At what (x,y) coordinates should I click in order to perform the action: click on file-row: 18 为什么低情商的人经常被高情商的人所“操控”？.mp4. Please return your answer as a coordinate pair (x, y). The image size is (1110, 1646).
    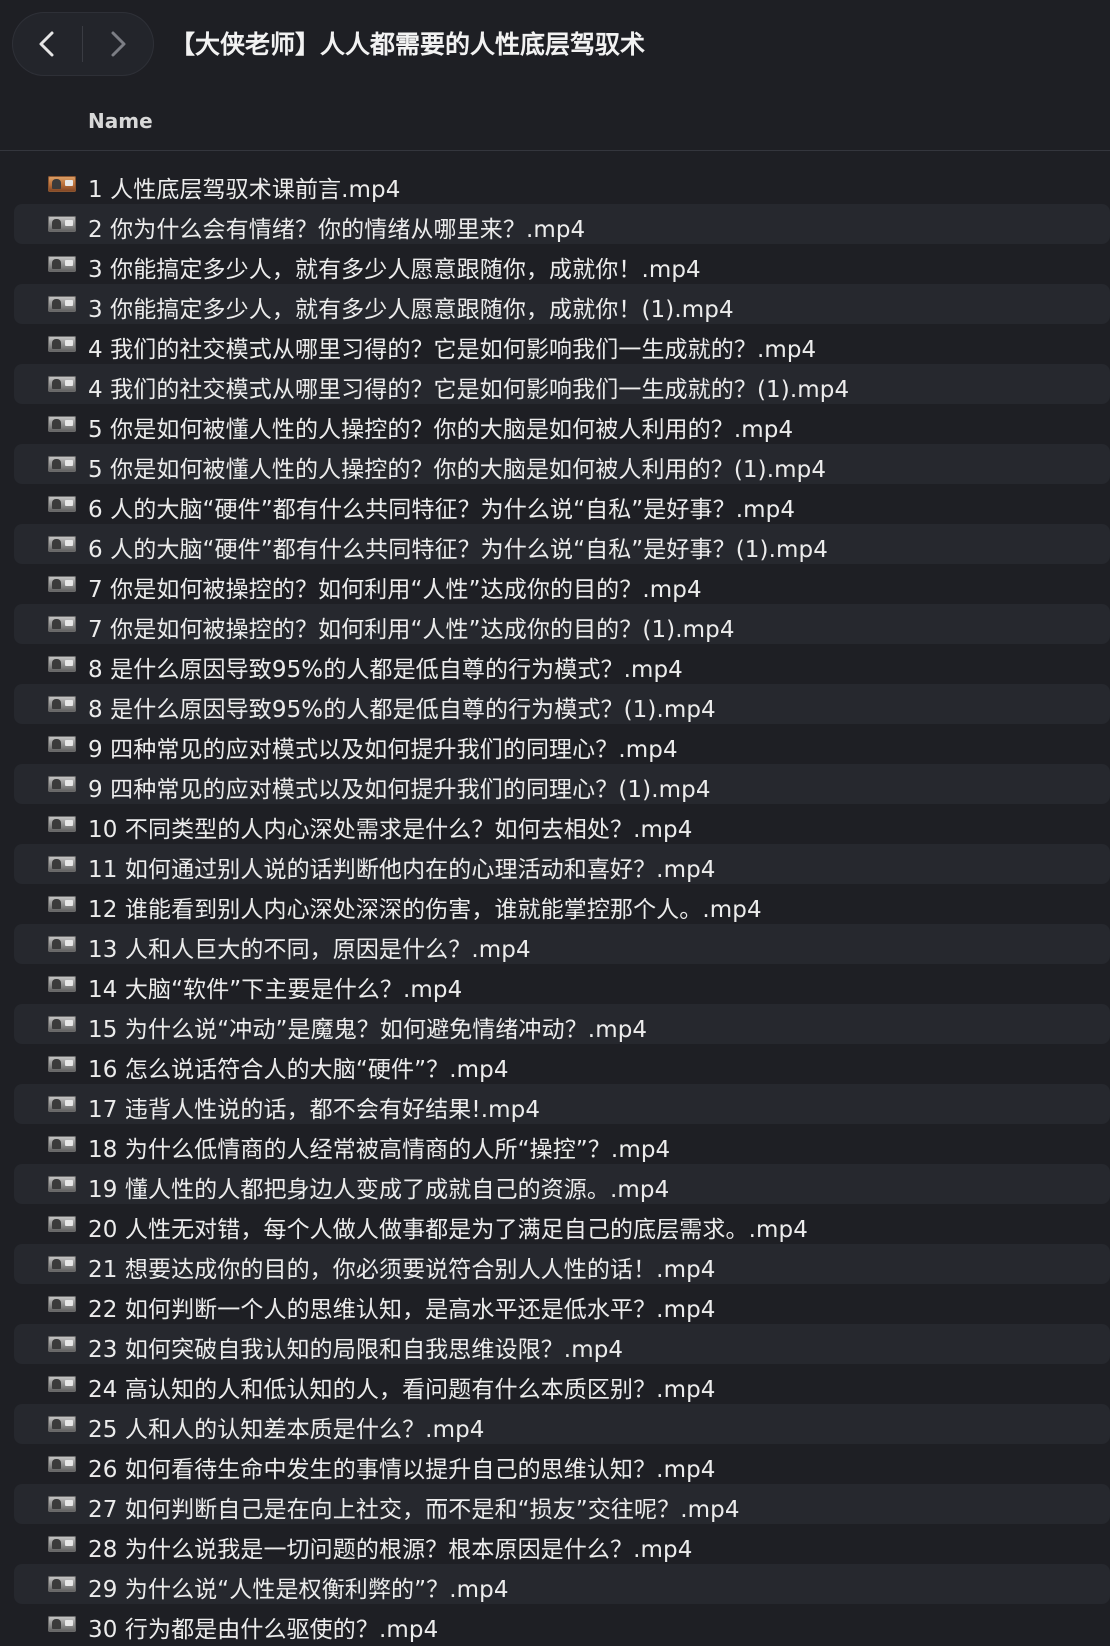
    Looking at the image, I should click on (562, 1144).